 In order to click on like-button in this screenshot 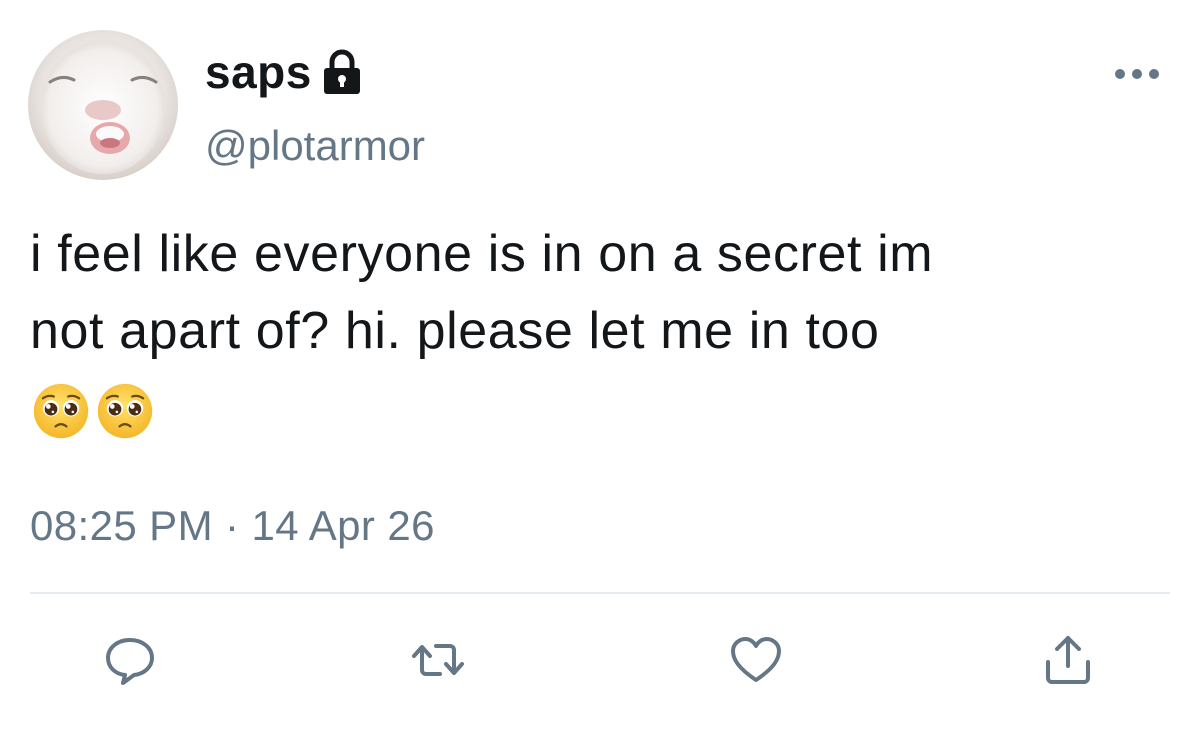, I will do `click(756, 660)`.